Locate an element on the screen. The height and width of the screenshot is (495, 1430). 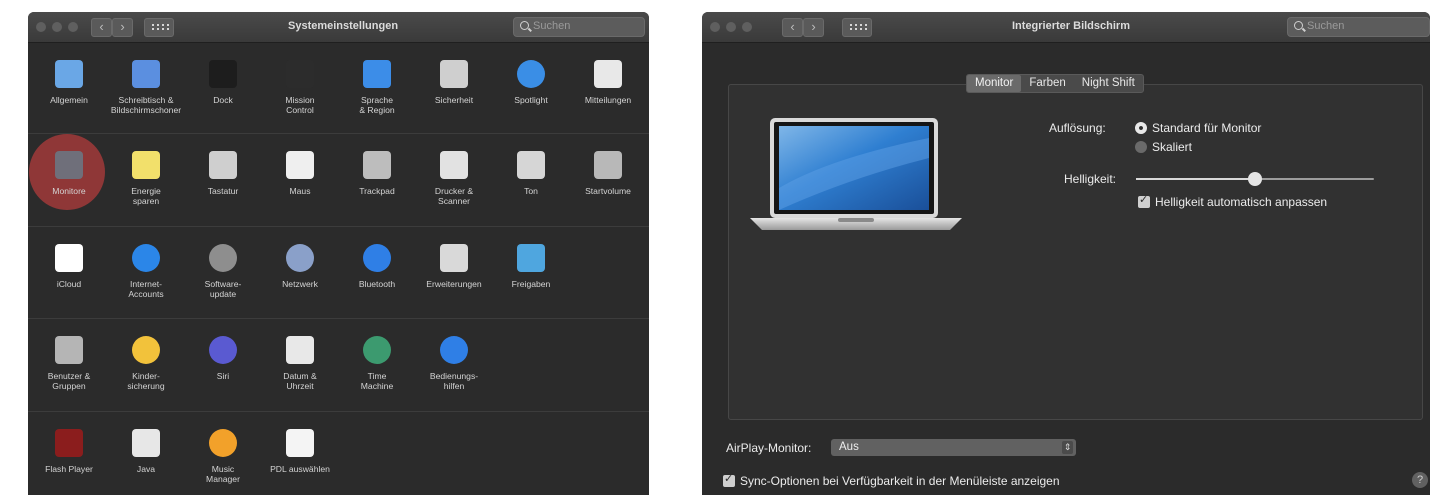
pref-pane-desktop-screensaver: Schreibtisch & Bildschirmschoner is located at coordinates (146, 86).